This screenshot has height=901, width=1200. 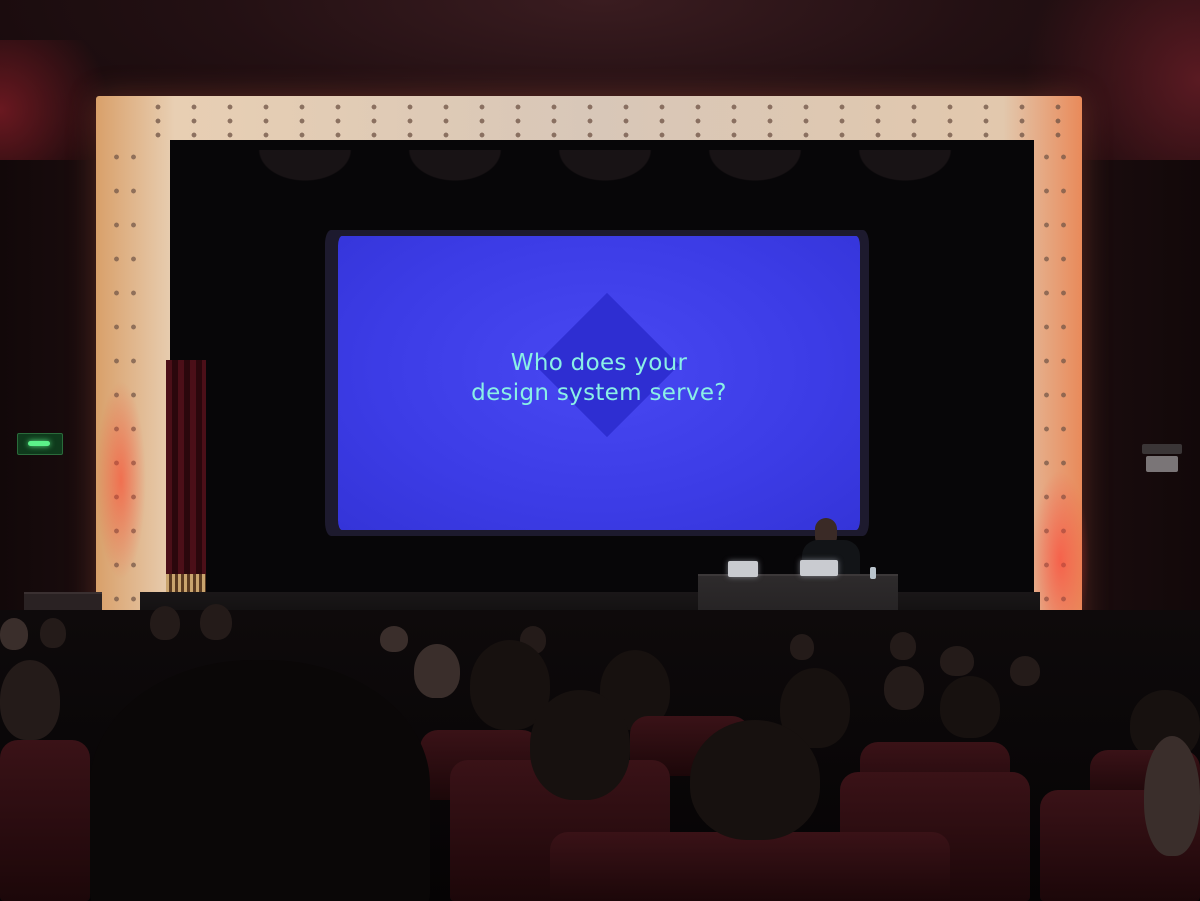 I want to click on curtain-fringe, so click(x=186, y=583).